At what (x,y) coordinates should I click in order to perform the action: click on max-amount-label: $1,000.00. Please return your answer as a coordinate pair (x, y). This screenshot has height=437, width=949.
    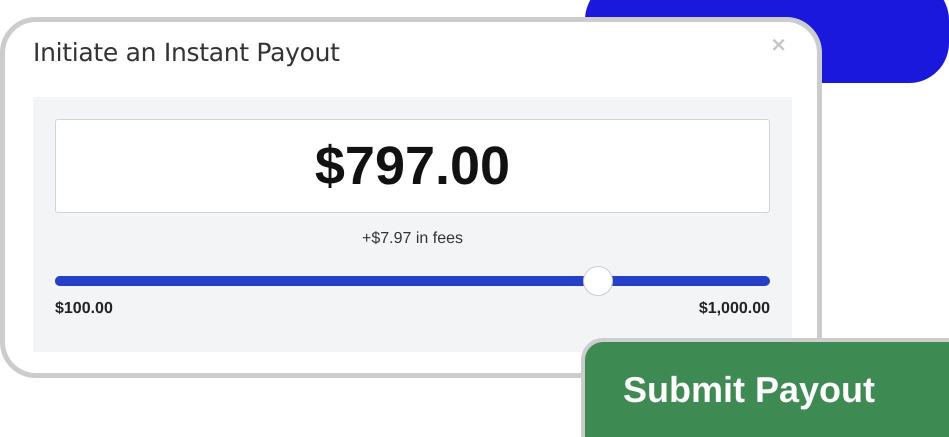
    Looking at the image, I should click on (734, 309).